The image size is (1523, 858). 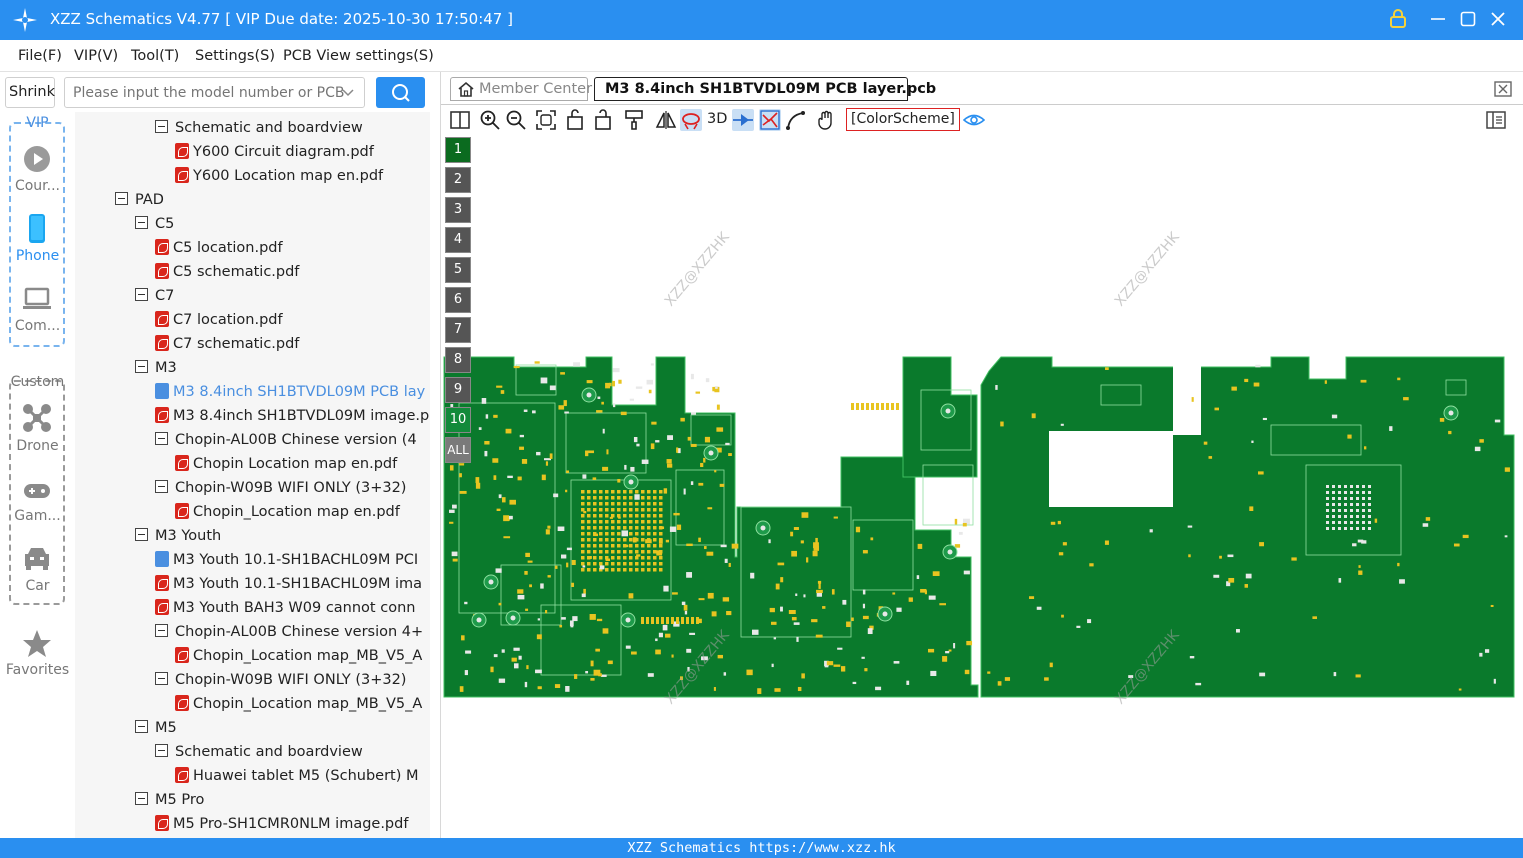 I want to click on pcb-board-left-top-tab, so click(x=940, y=417).